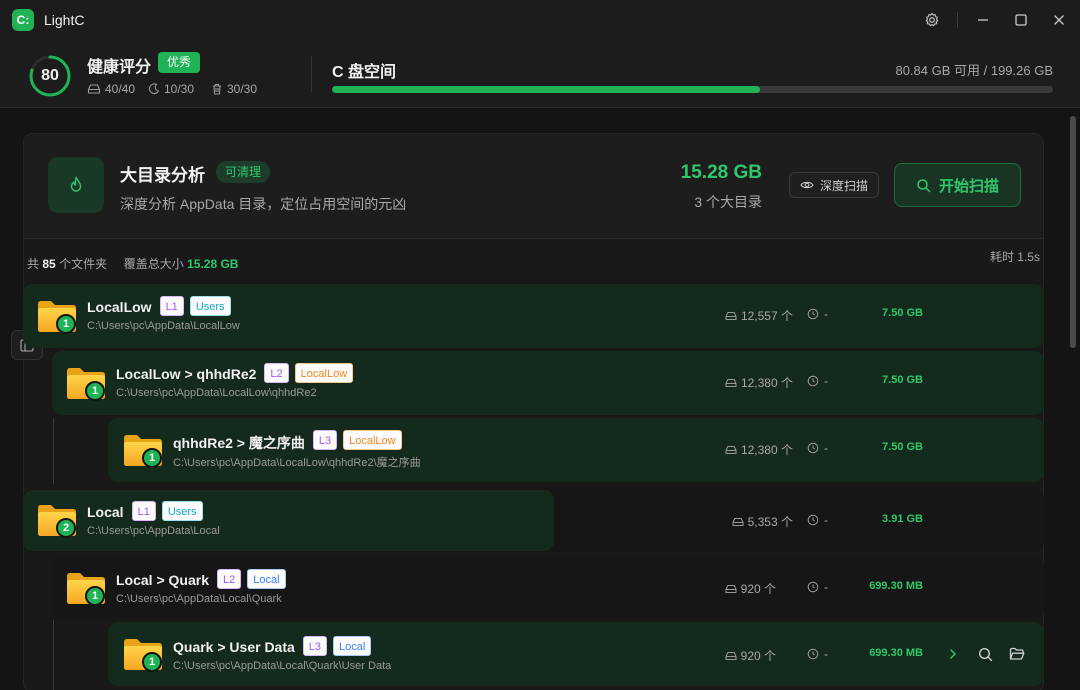 Image resolution: width=1080 pixels, height=690 pixels. Describe the element at coordinates (153, 531) in the screenshot. I see `directory-path: C:\Users\pc\AppData\Local` at that location.